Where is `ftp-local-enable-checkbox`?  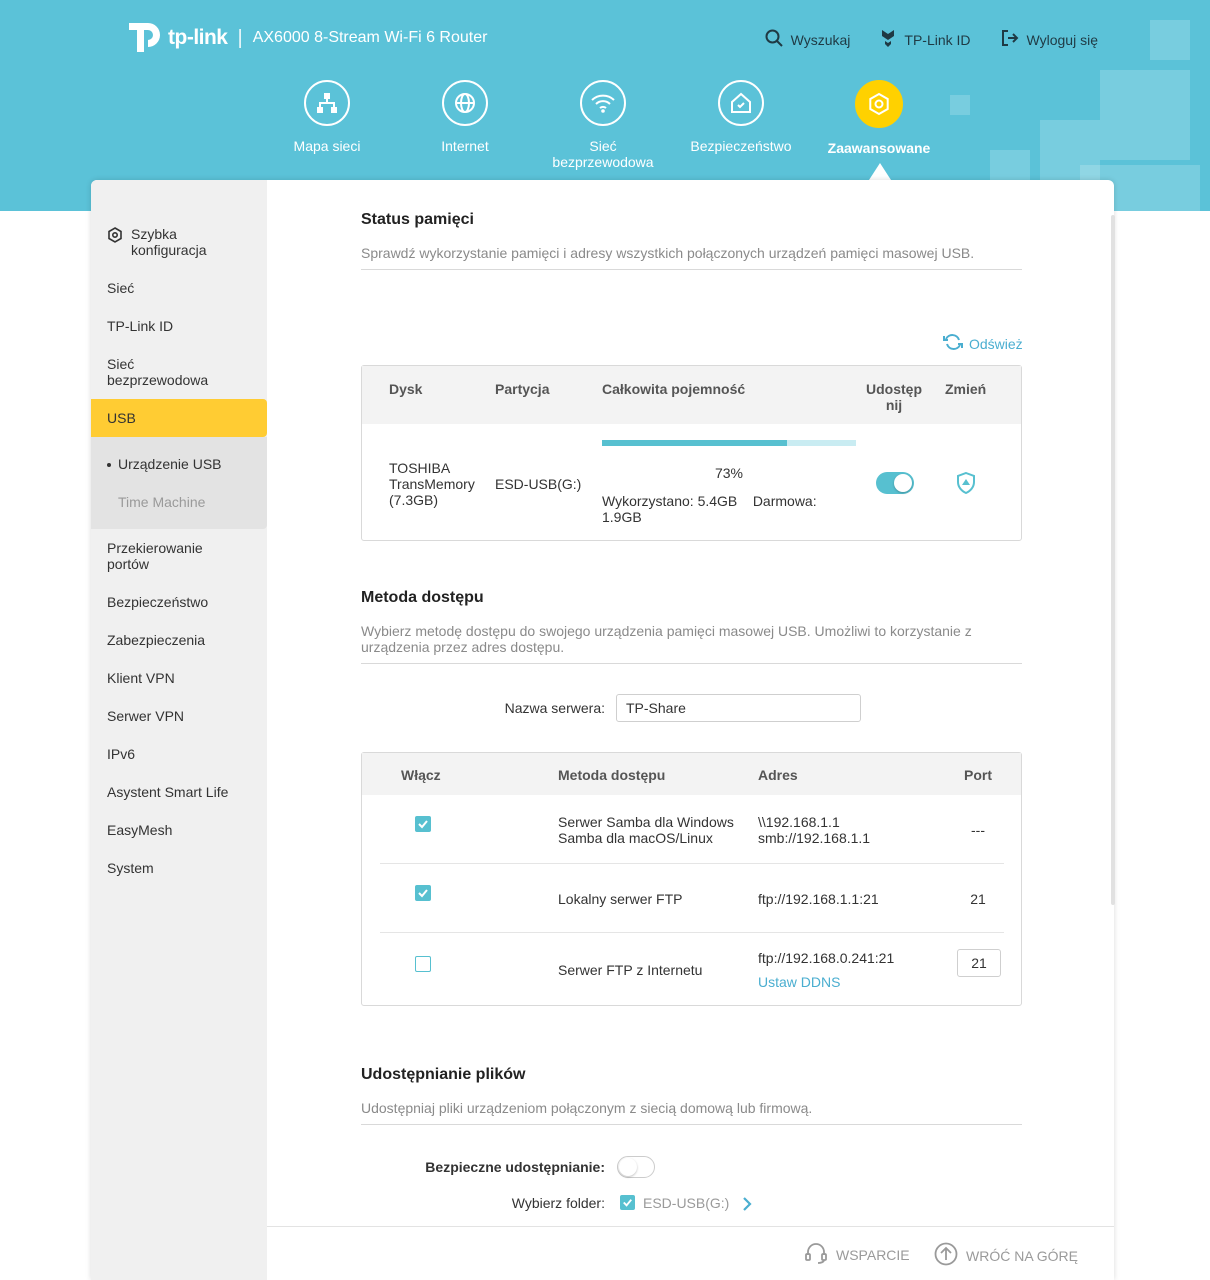 ftp-local-enable-checkbox is located at coordinates (423, 893).